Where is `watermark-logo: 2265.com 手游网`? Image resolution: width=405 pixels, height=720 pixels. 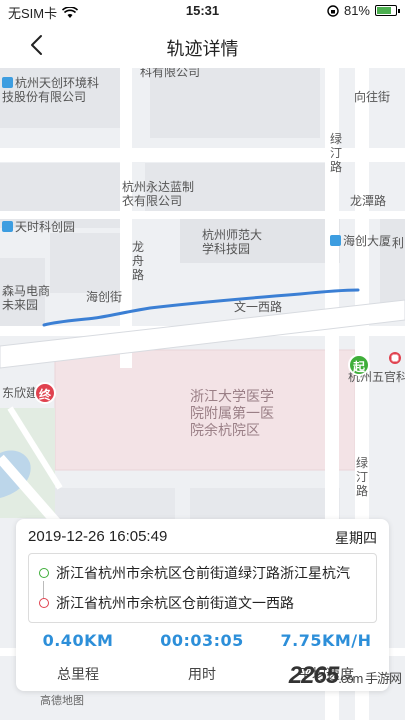
watermark-logo: 2265.com 手游网 is located at coordinates (345, 676).